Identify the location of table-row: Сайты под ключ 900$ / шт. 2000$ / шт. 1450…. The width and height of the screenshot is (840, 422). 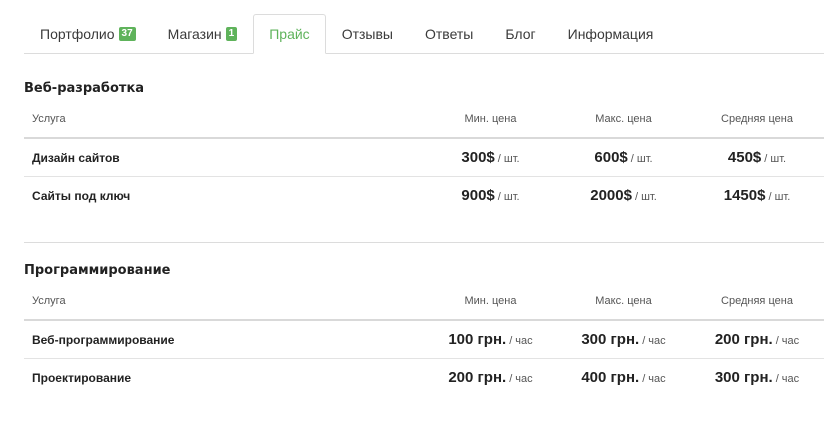
(424, 196).